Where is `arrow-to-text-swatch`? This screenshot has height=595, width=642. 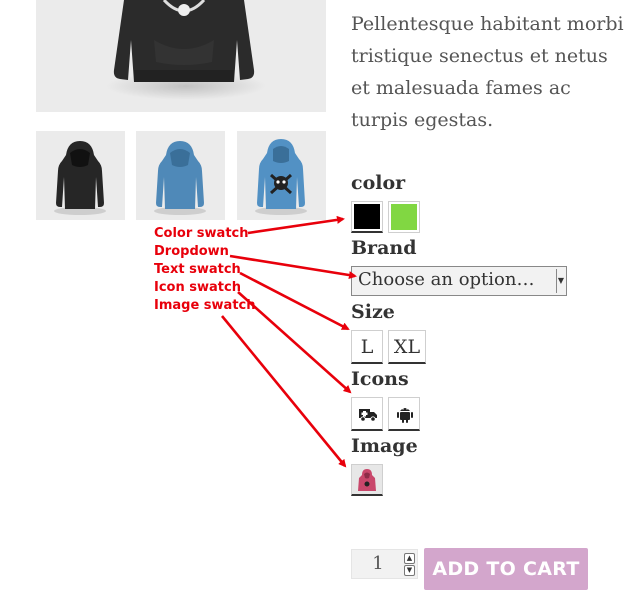 arrow-to-text-swatch is located at coordinates (294, 301).